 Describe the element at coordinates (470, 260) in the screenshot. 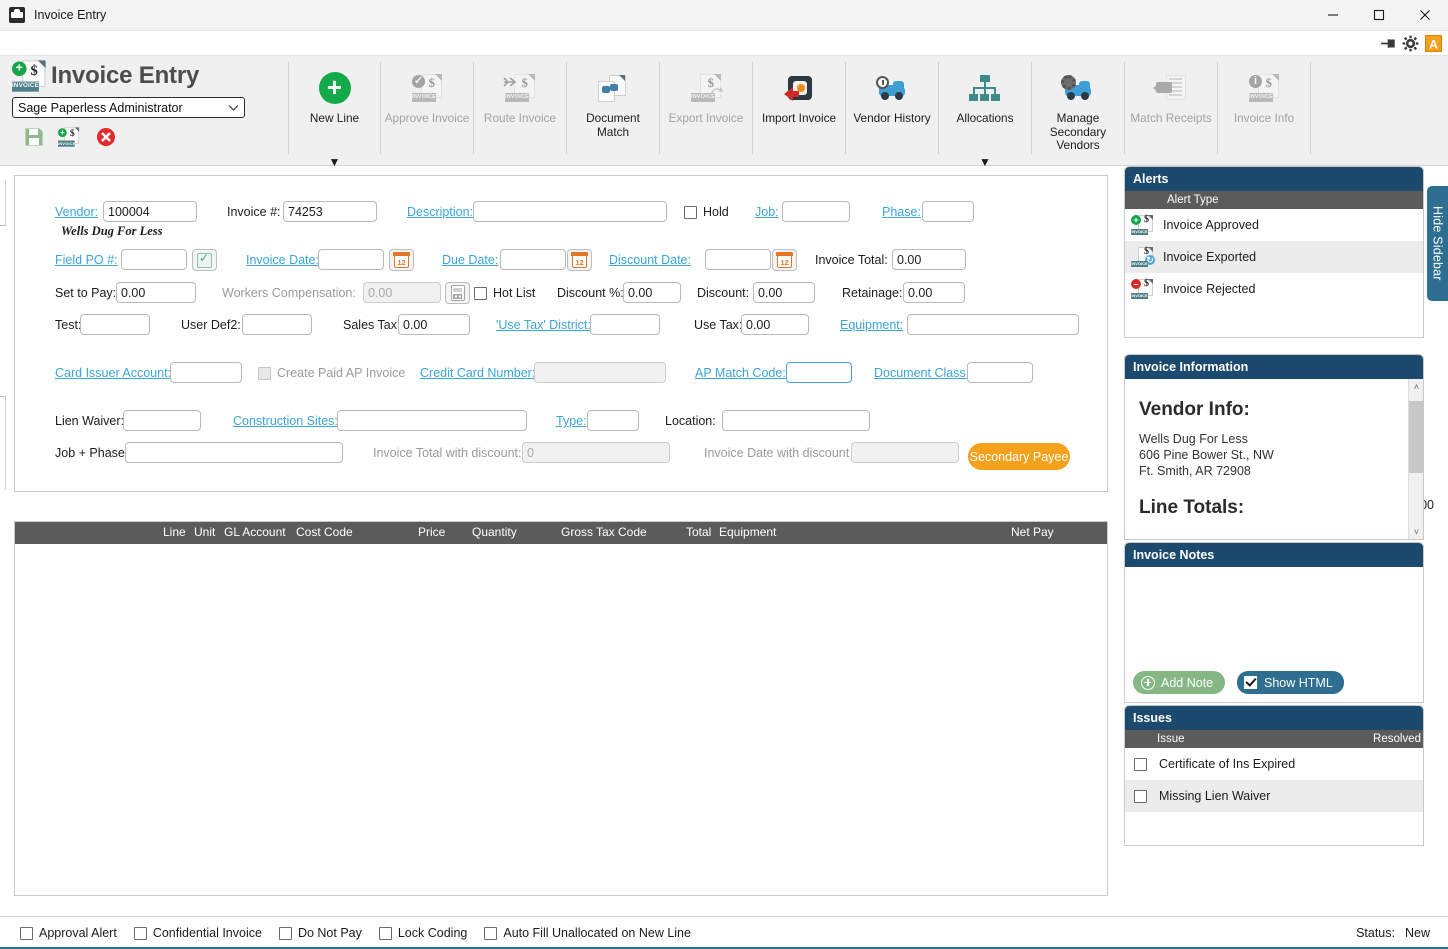

I see `due-date-label: Due Date:` at that location.